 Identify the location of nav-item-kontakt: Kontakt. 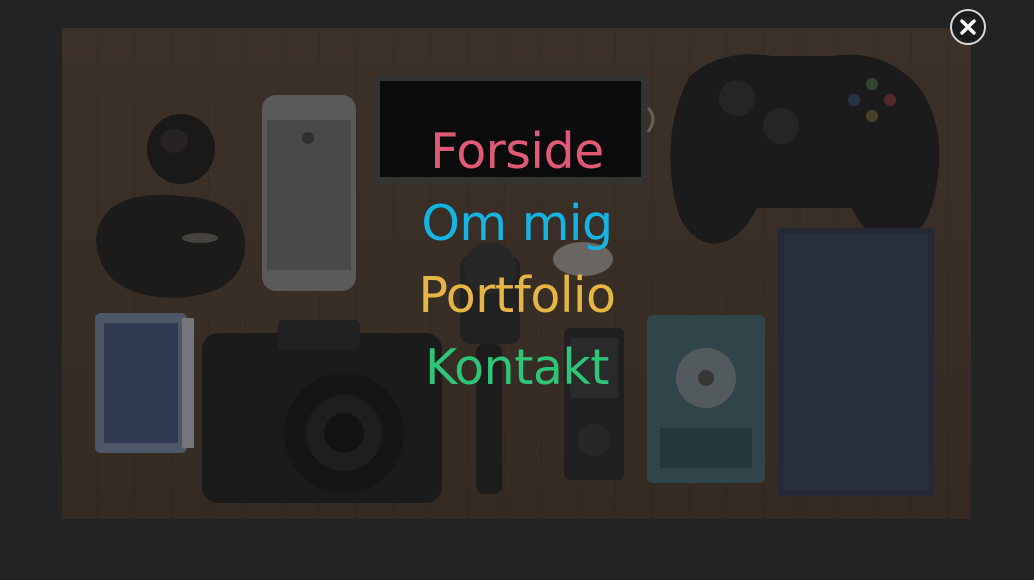
(517, 368).